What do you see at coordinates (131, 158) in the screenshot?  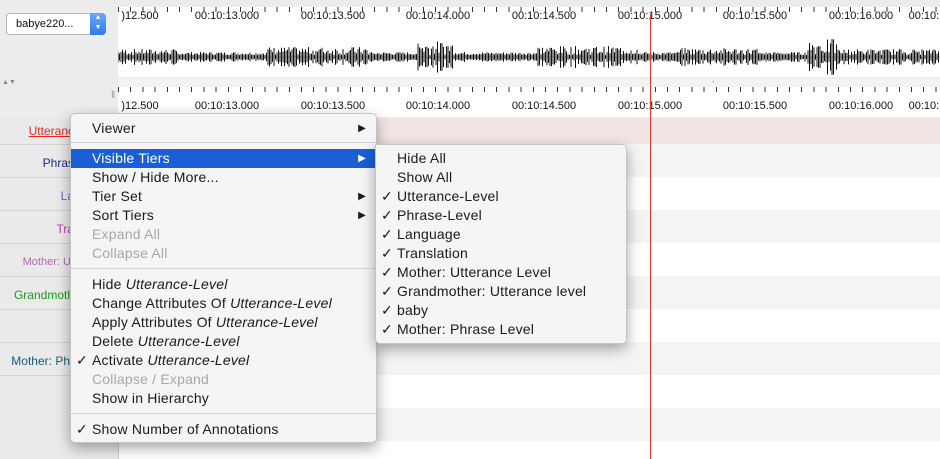 I see `menu-item-label: Visible Tiers` at bounding box center [131, 158].